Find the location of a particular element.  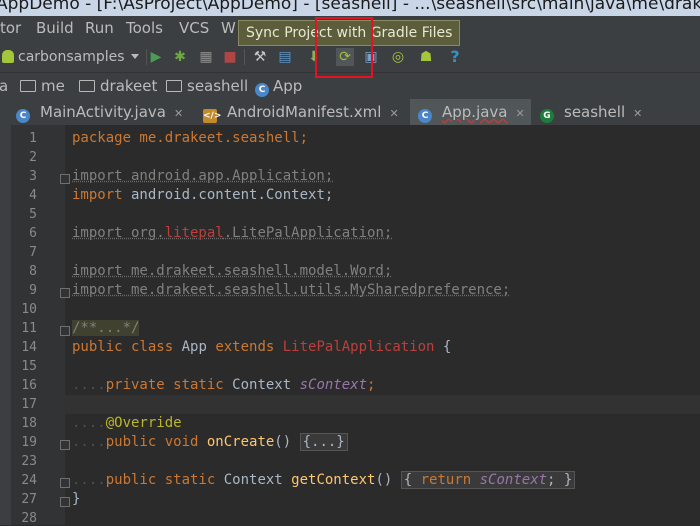

tab-androidmanifest: </> AndroidManifest.xml ✕ is located at coordinates (301, 112).